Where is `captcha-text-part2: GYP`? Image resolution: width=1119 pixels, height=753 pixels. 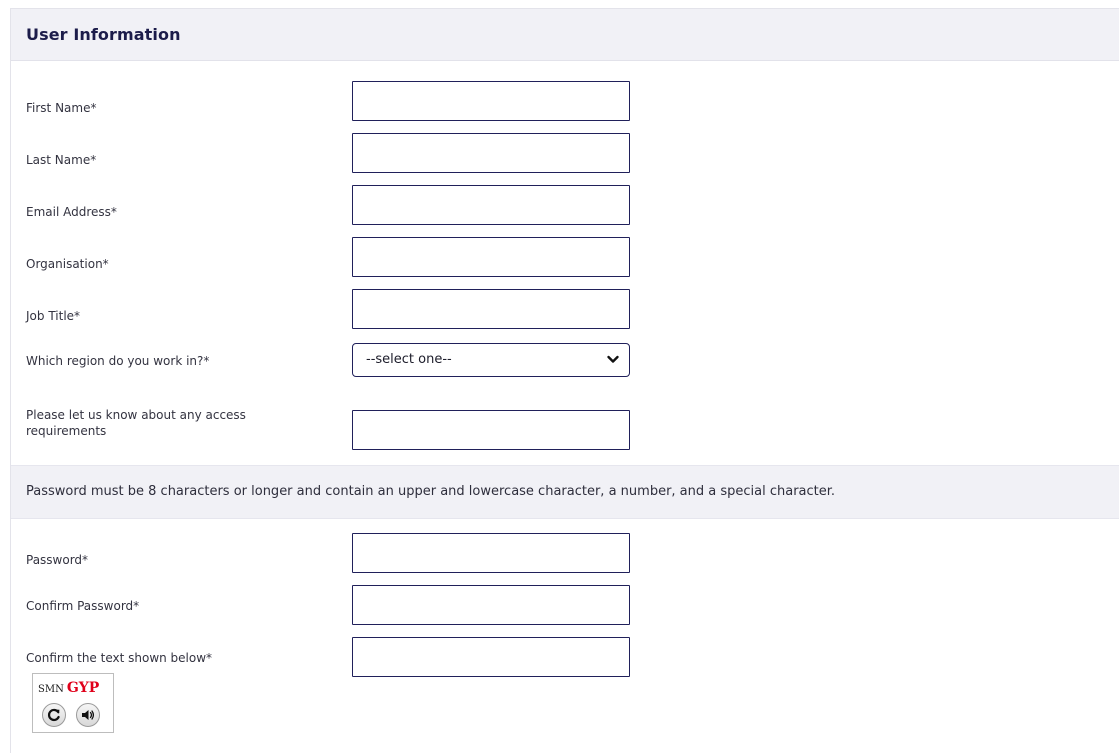
captcha-text-part2: GYP is located at coordinates (83, 688).